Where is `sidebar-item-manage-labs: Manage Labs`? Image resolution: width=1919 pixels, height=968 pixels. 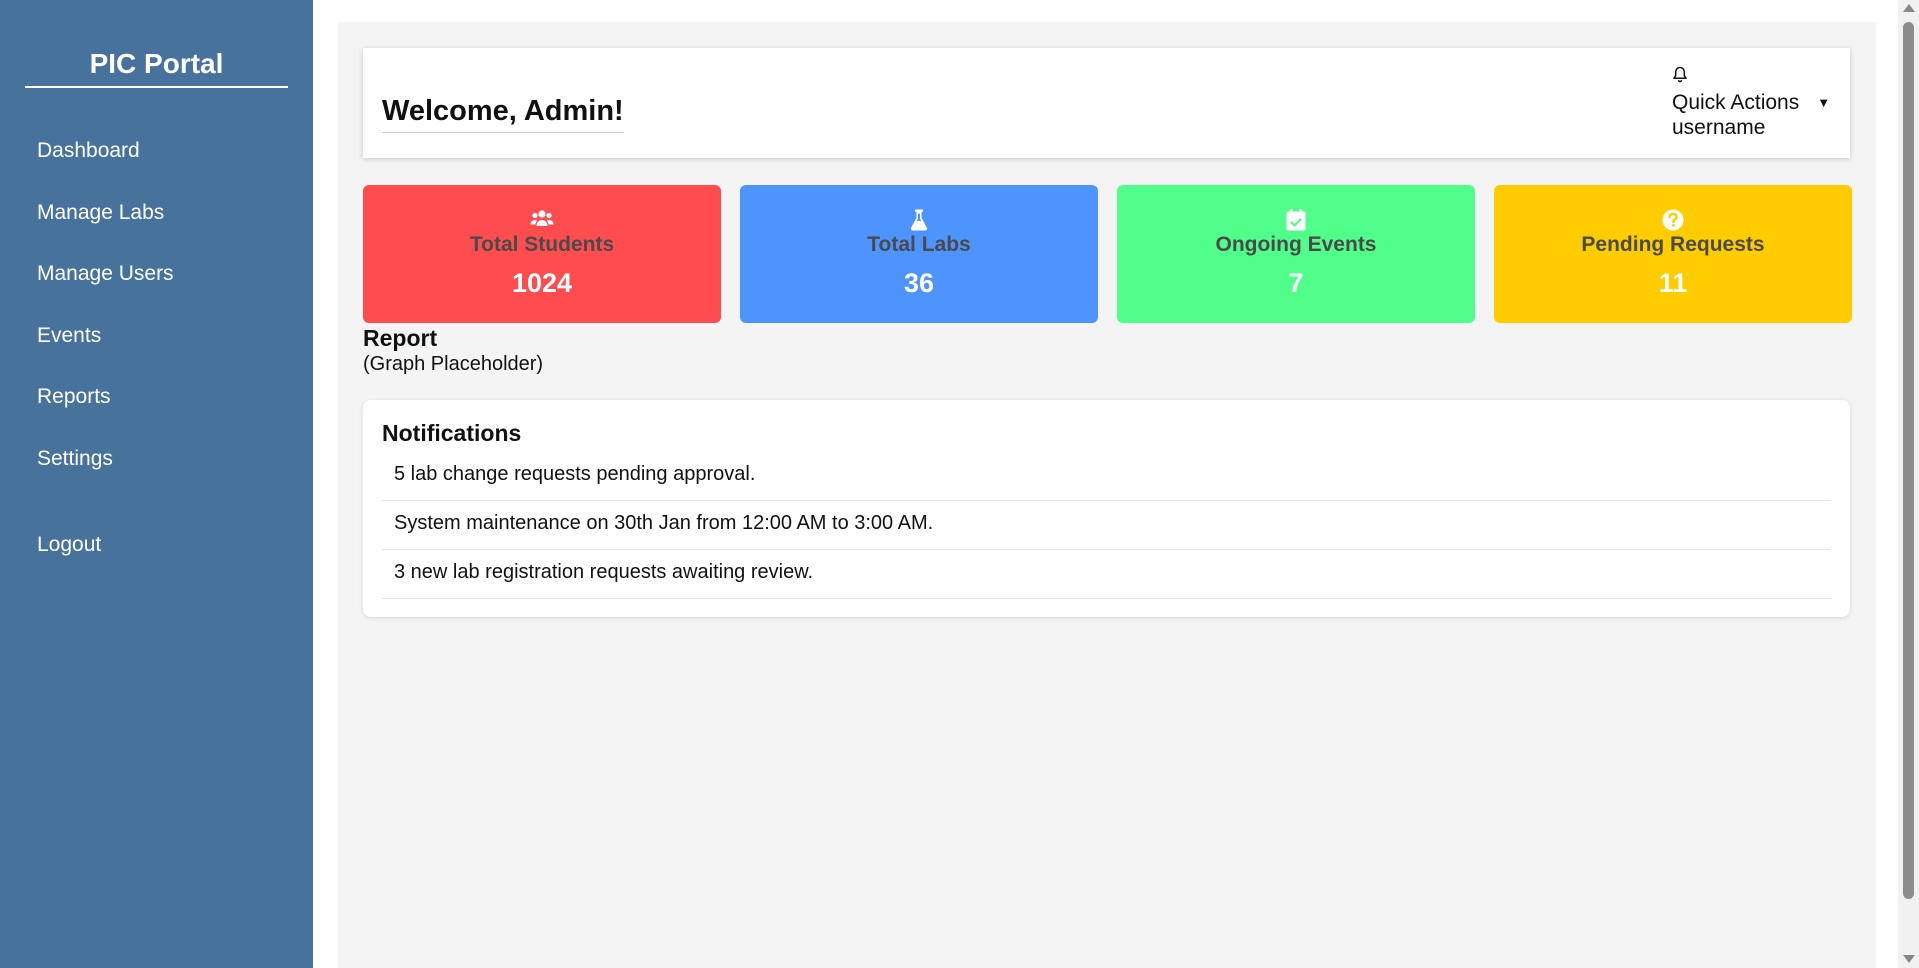
sidebar-item-manage-labs: Manage Labs is located at coordinates (100, 213).